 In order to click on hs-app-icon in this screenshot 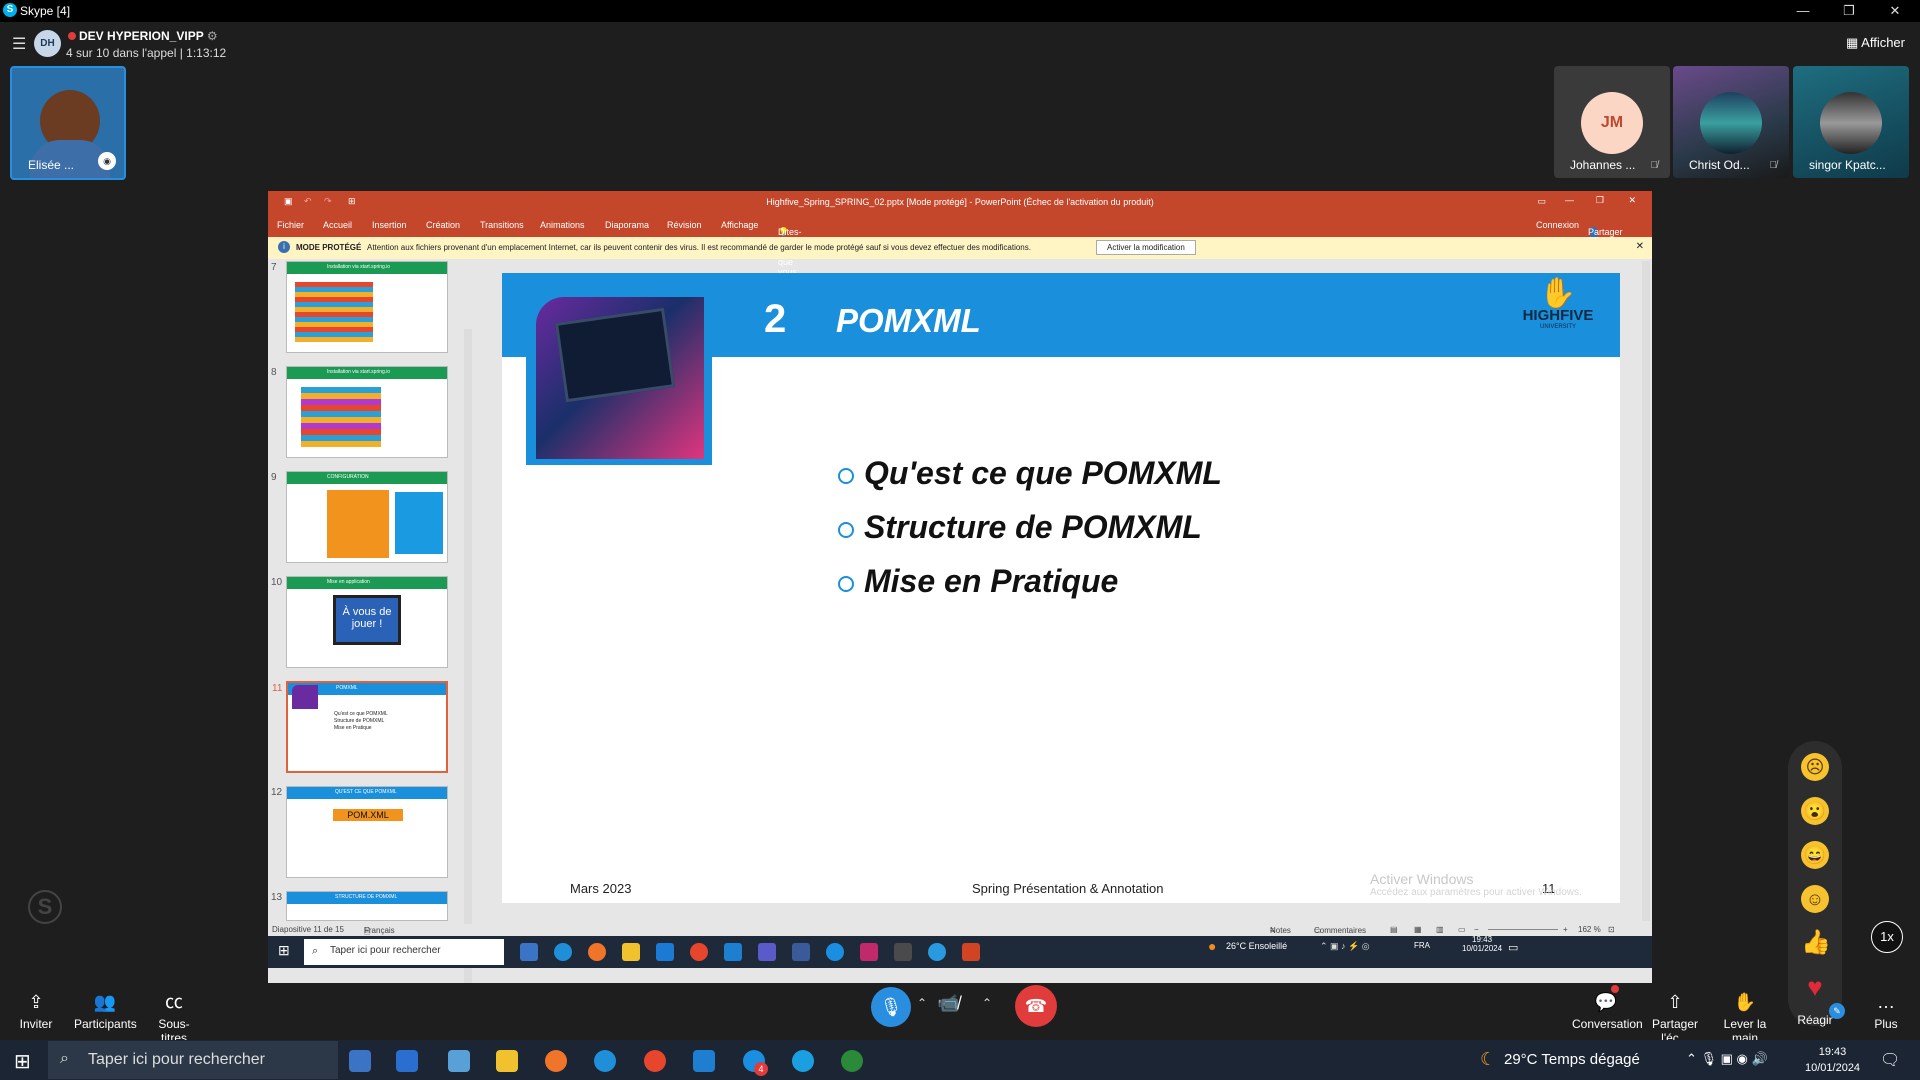, I will do `click(852, 1061)`.